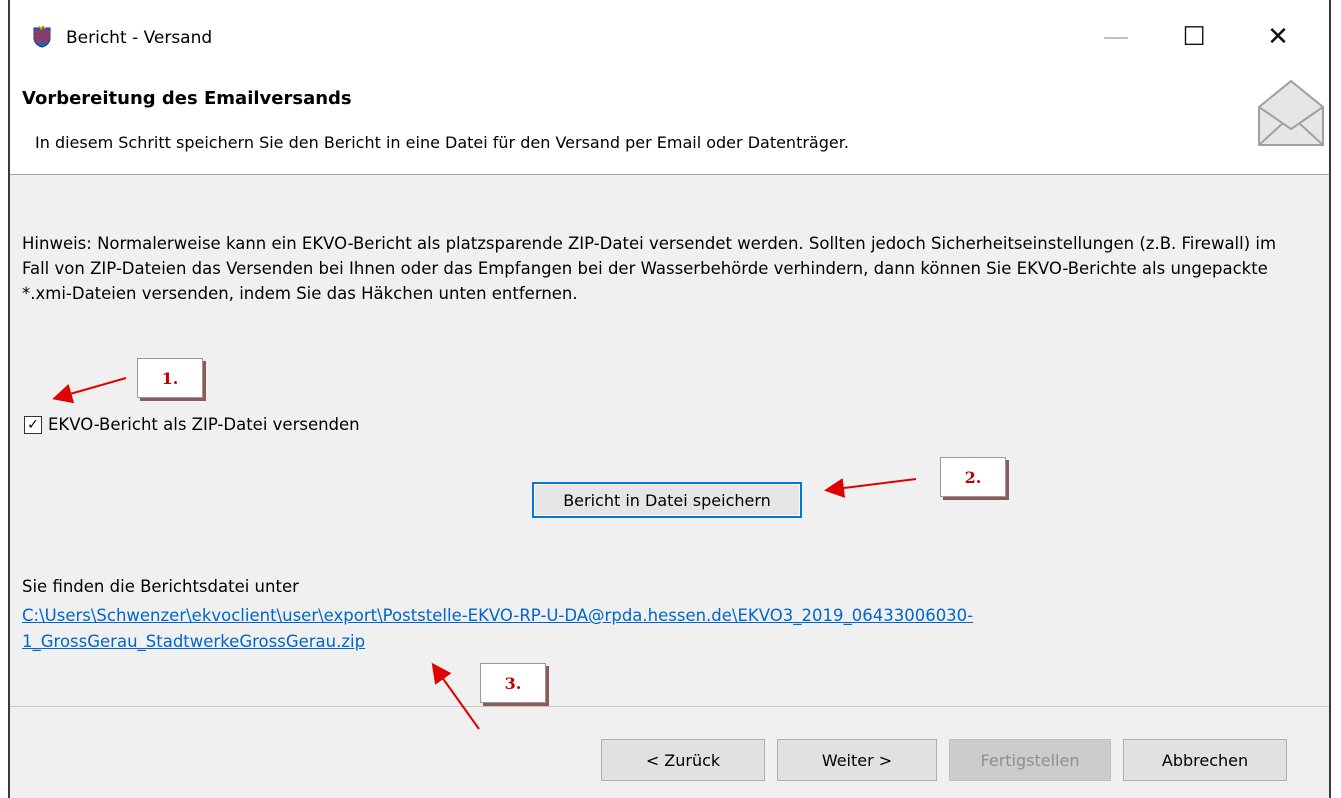 The image size is (1341, 798). Describe the element at coordinates (33, 424) in the screenshot. I see `zip-checkbox: ✓` at that location.